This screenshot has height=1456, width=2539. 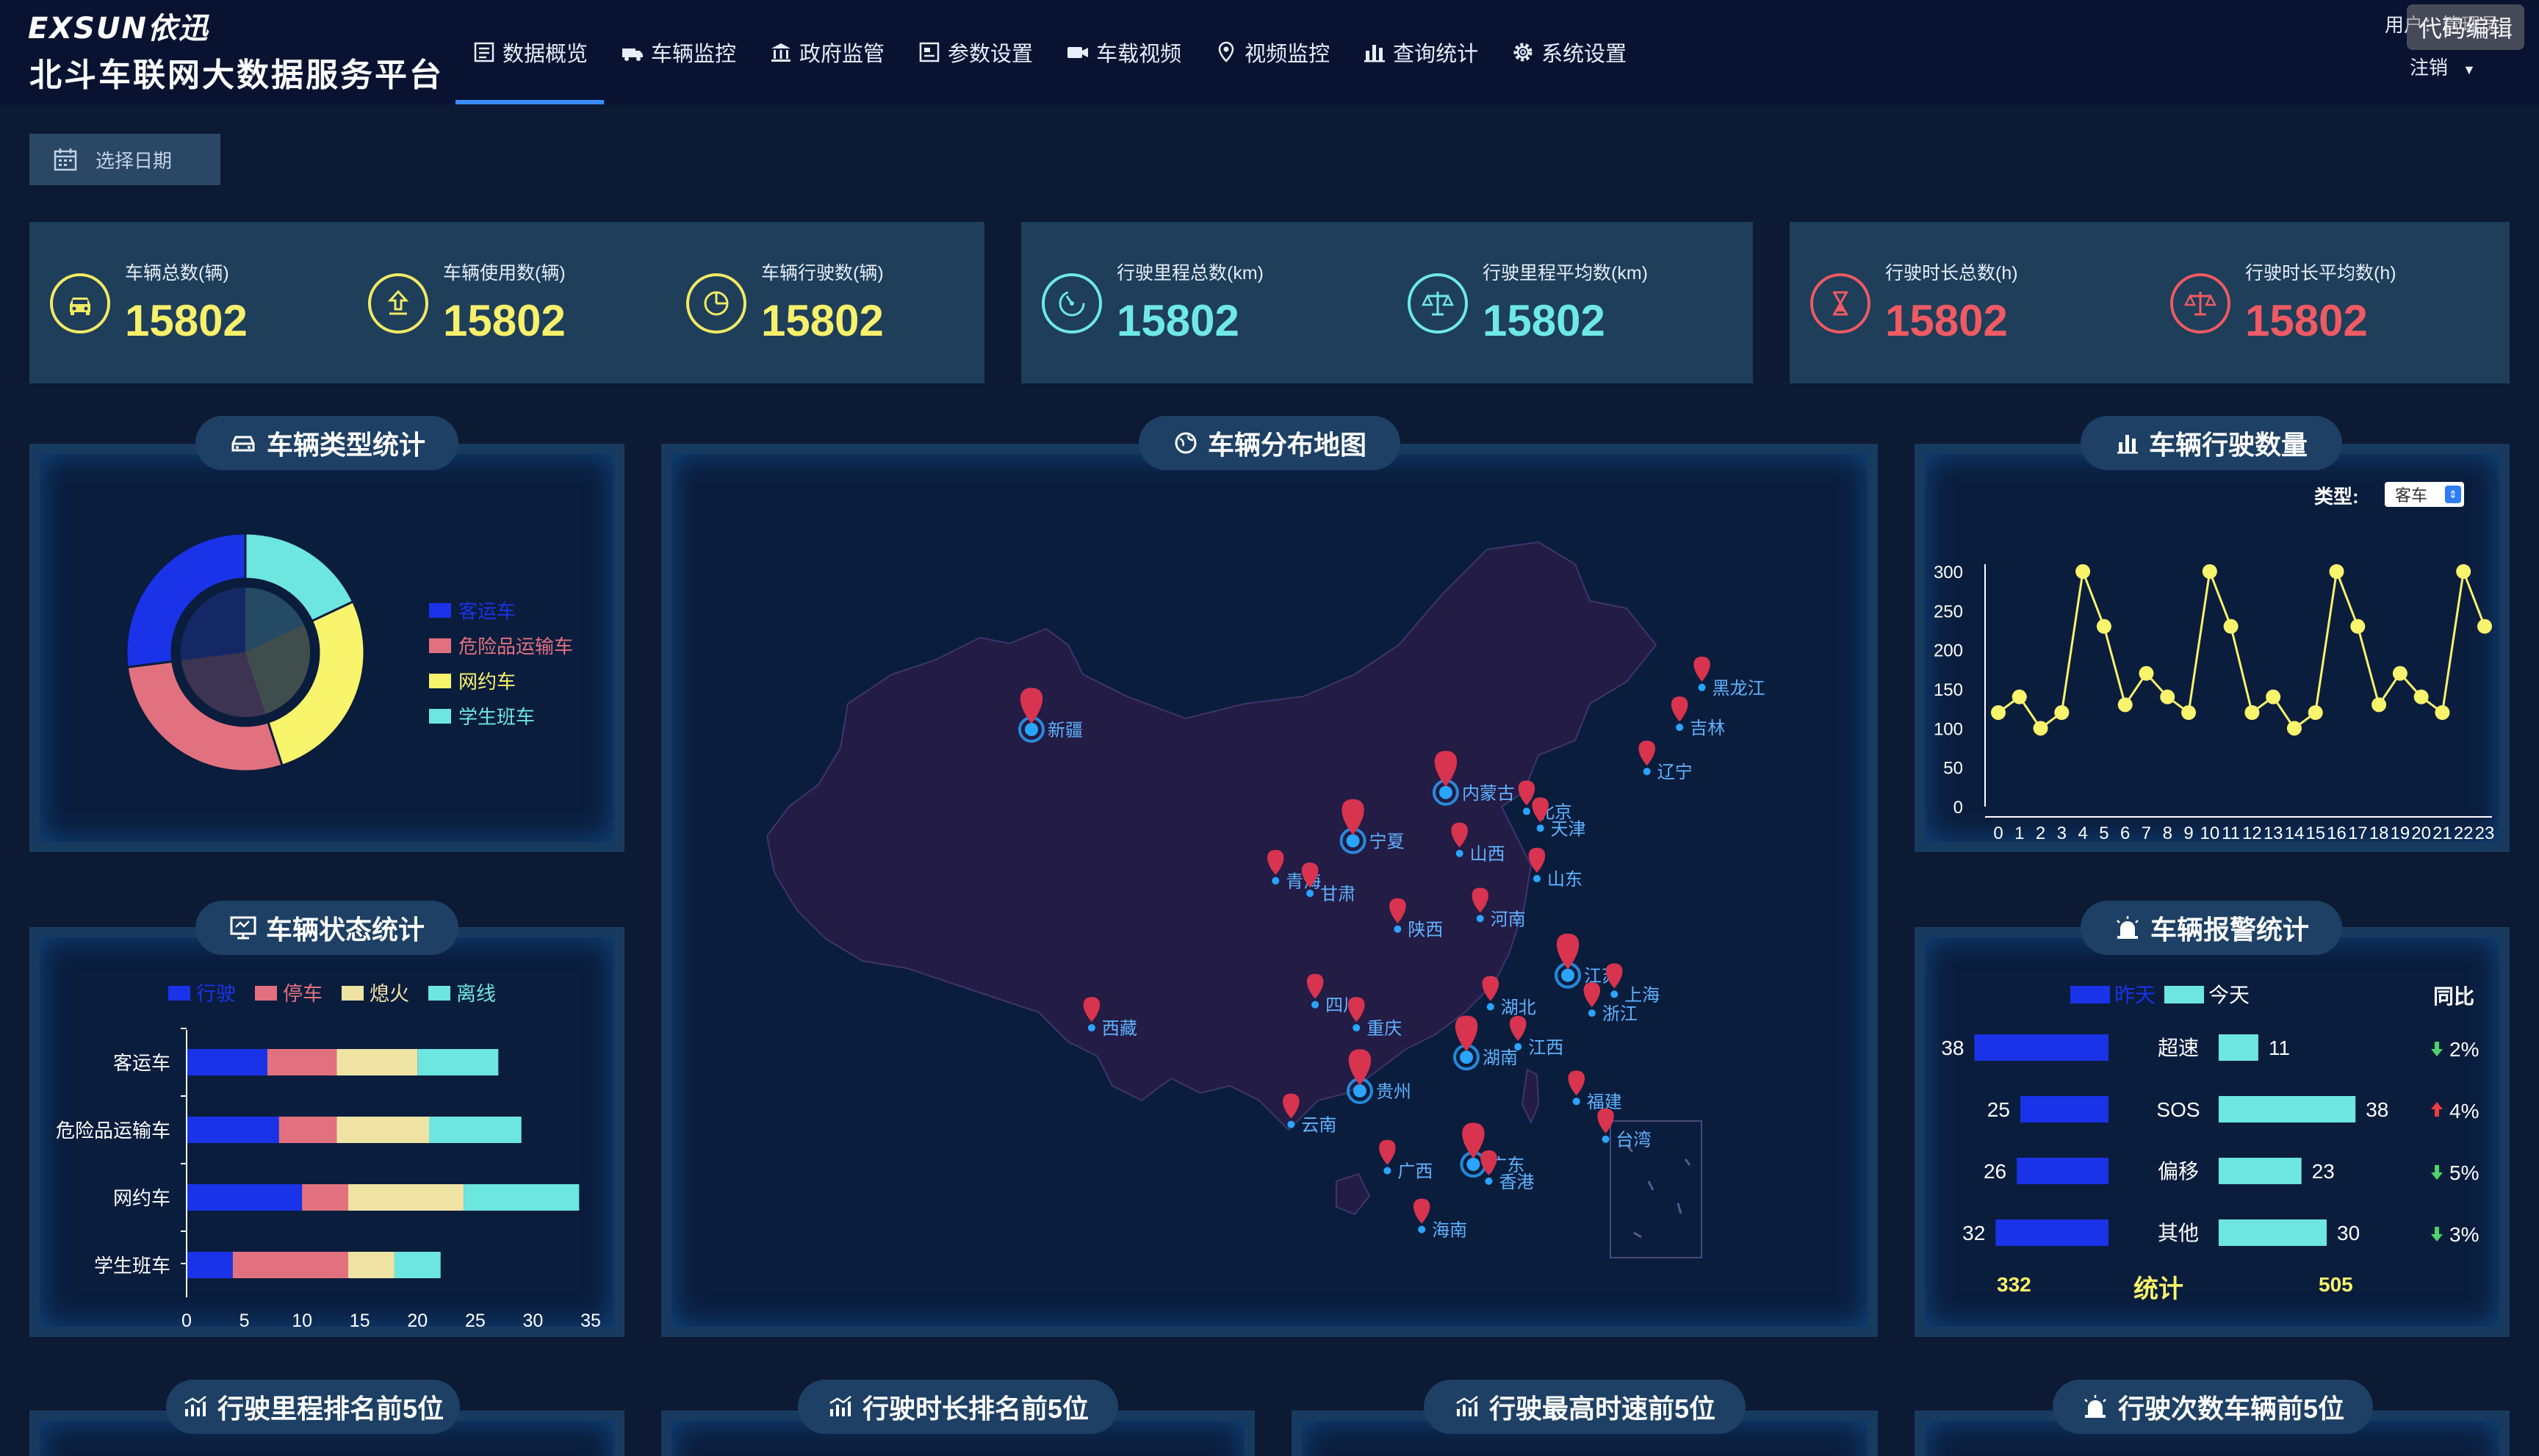 What do you see at coordinates (1698, 717) in the screenshot?
I see `map-marker-7: 吉林` at bounding box center [1698, 717].